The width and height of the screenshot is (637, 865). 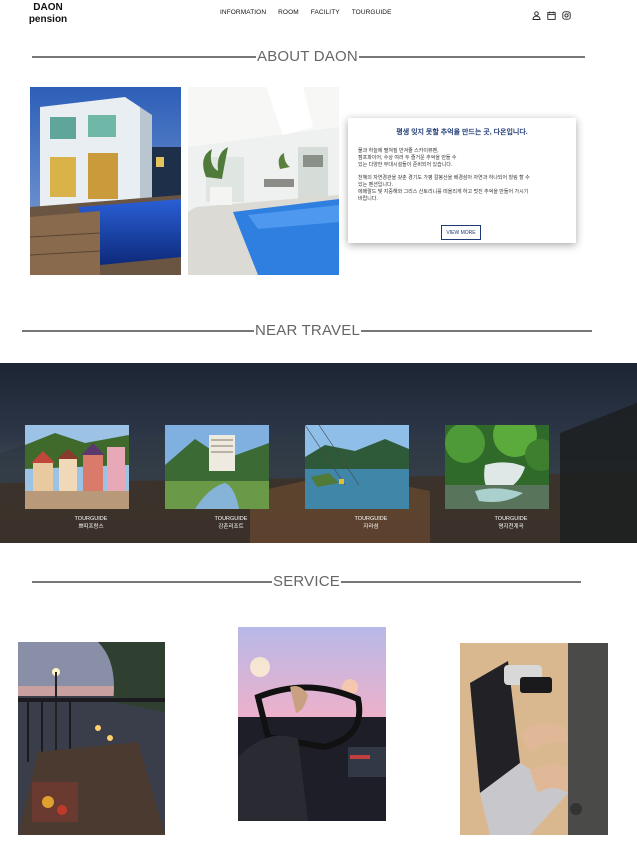 I want to click on nav-item-information: INFORMATION, so click(x=243, y=12).